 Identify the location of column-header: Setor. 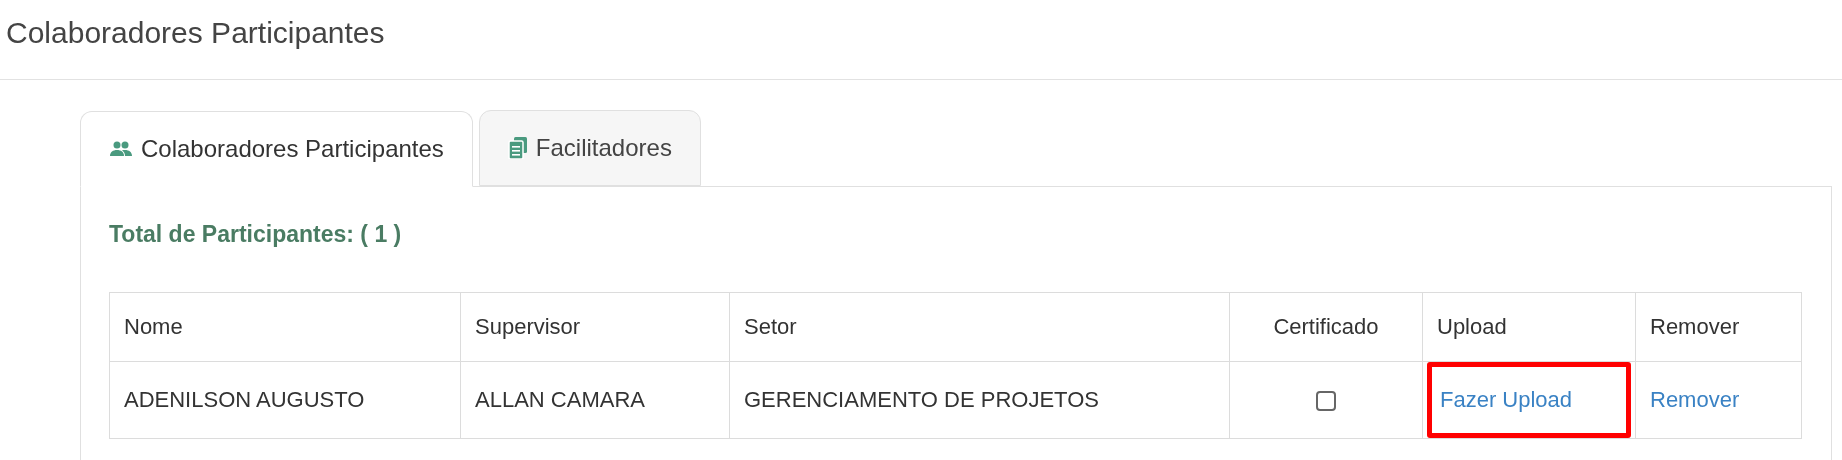
(979, 326).